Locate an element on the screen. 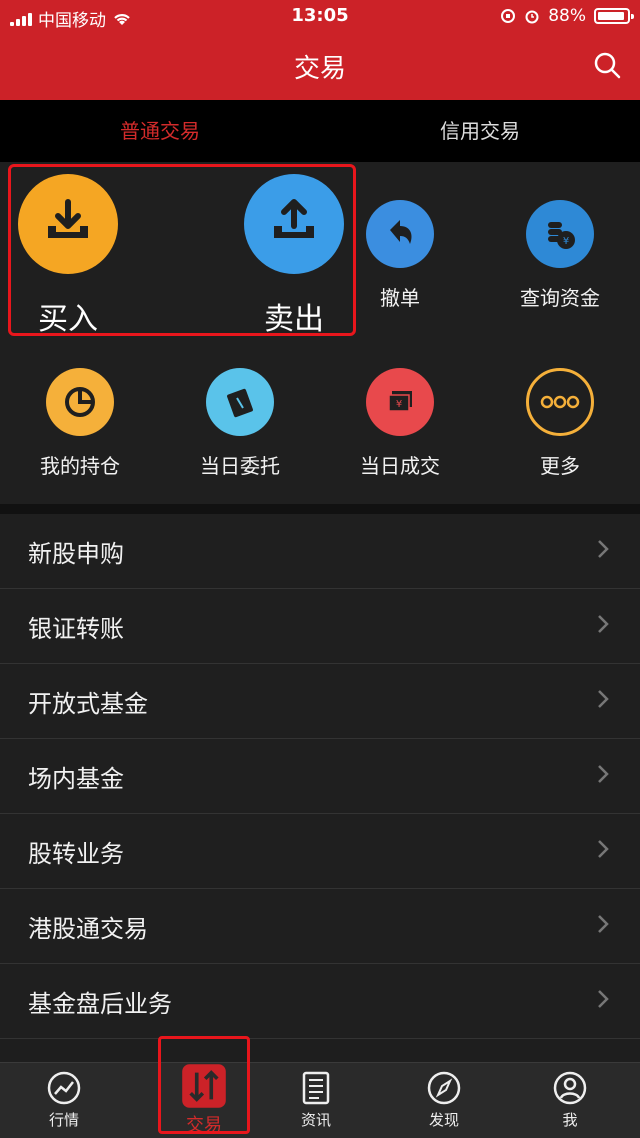 This screenshot has height=1138, width=640. coins-icon: ¥ is located at coordinates (560, 234).